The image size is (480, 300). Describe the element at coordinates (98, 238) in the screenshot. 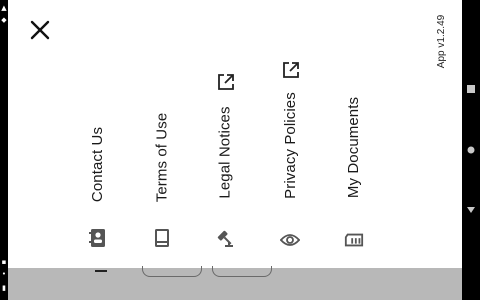

I see `contact-card-icon` at that location.